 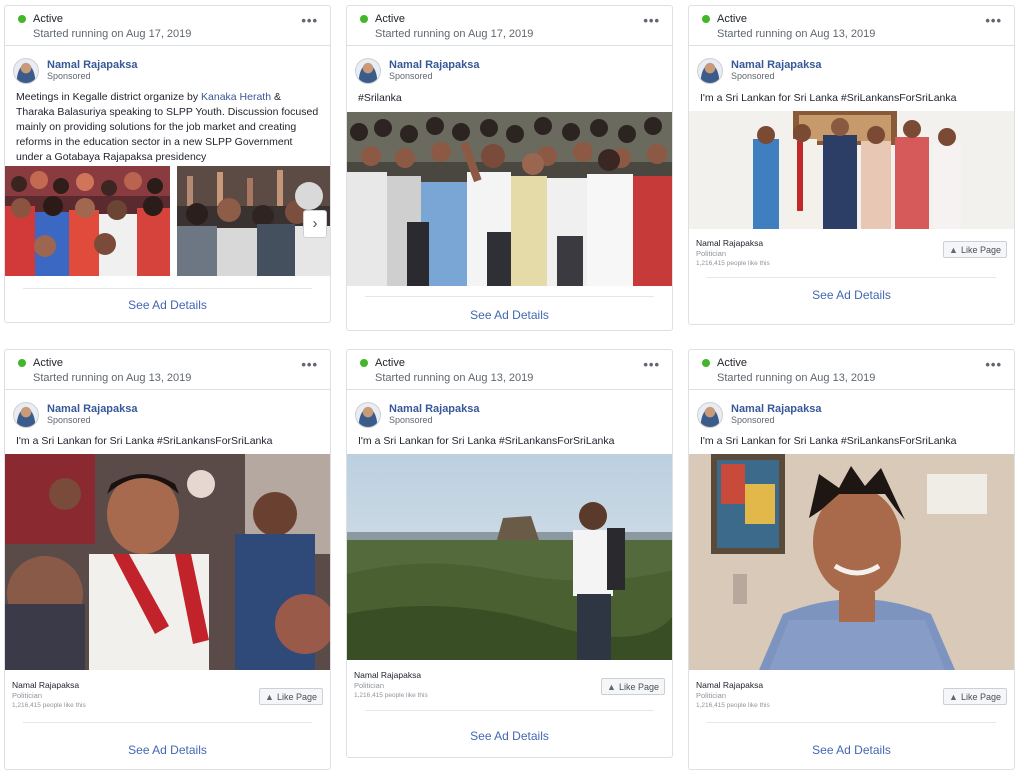 I want to click on chevron-right-icon: ›, so click(x=315, y=224).